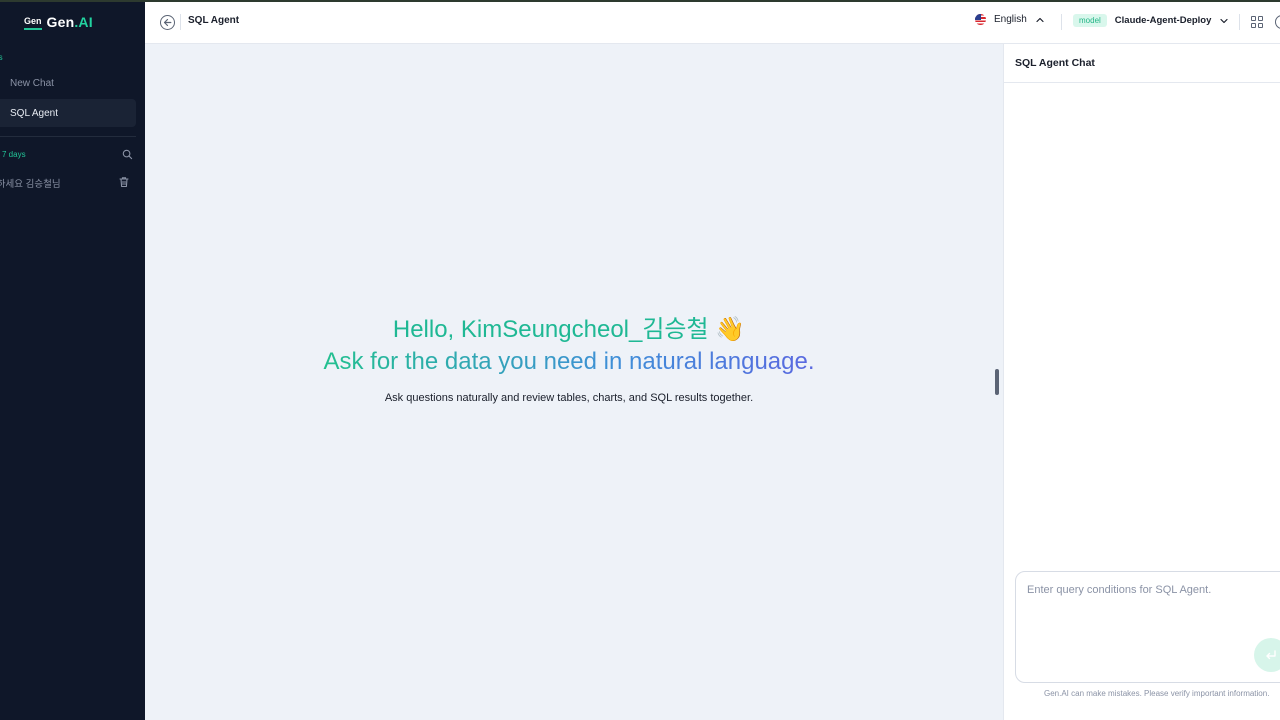 Image resolution: width=1280 pixels, height=720 pixels. I want to click on grid-icon, so click(1257, 22).